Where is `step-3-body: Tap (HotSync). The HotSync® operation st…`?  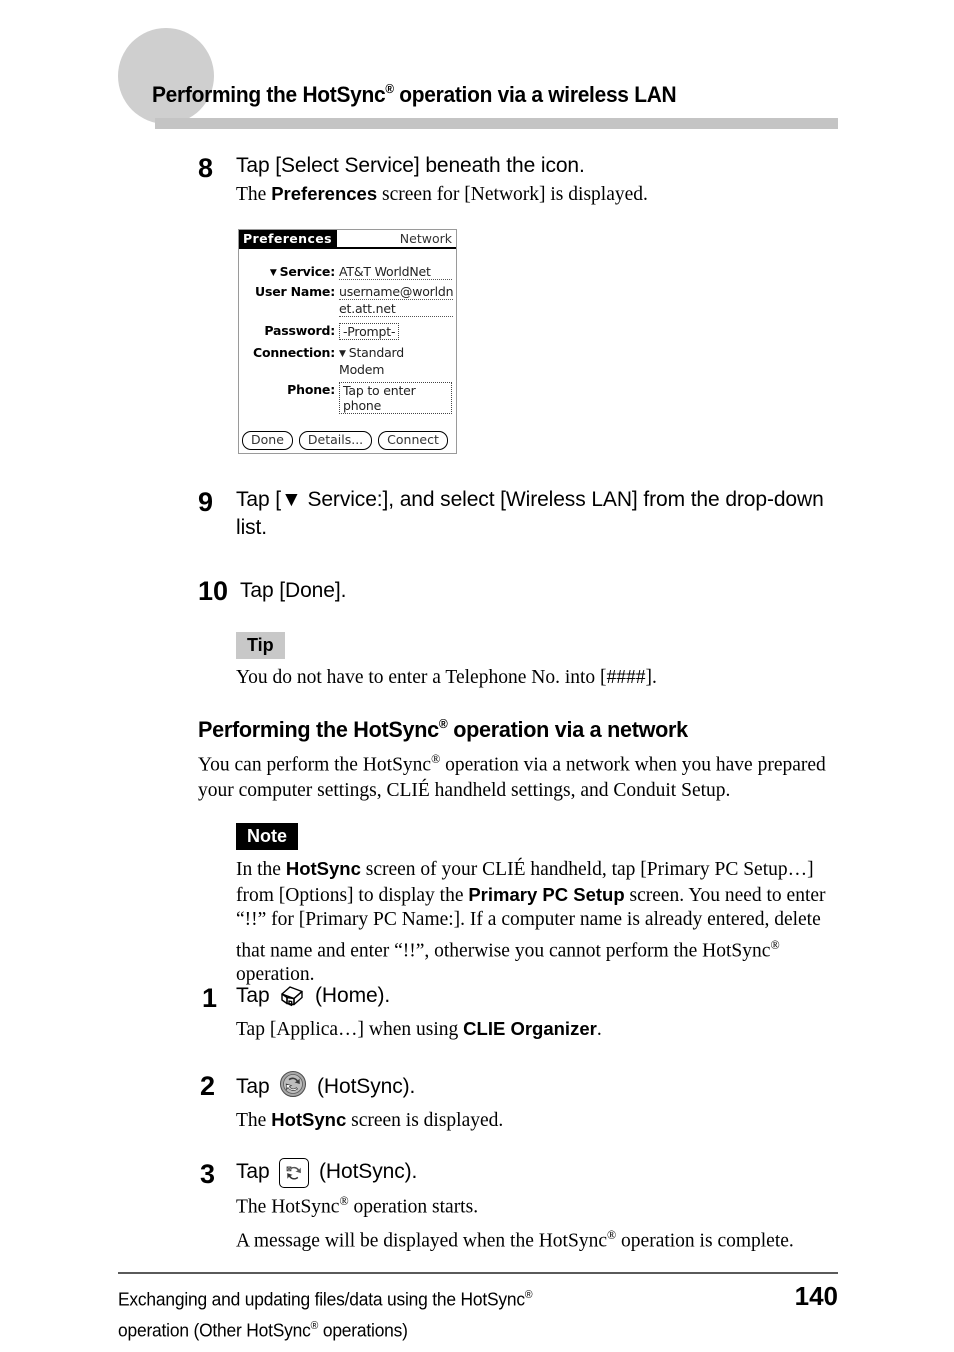 step-3-body: Tap (HotSync). The HotSync® operation st… is located at coordinates (540, 1206).